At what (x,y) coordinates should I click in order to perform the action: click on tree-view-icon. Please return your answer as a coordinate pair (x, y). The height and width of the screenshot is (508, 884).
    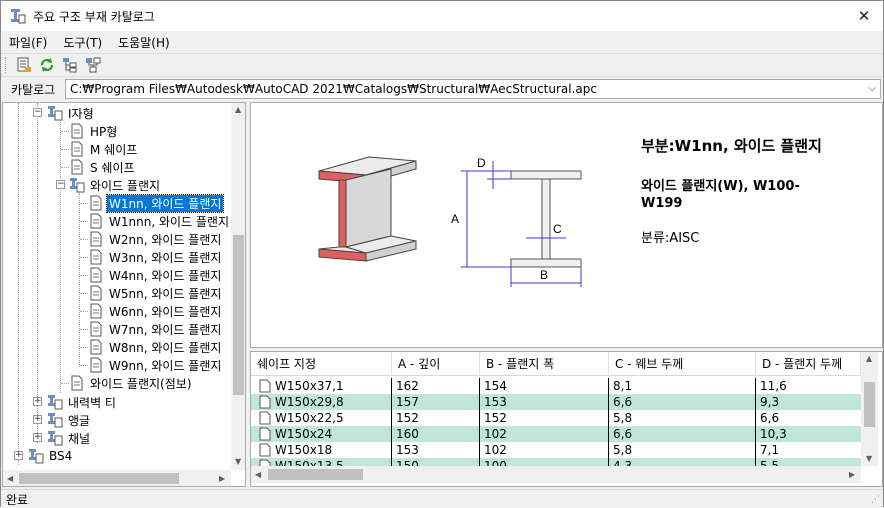
    Looking at the image, I should click on (70, 65).